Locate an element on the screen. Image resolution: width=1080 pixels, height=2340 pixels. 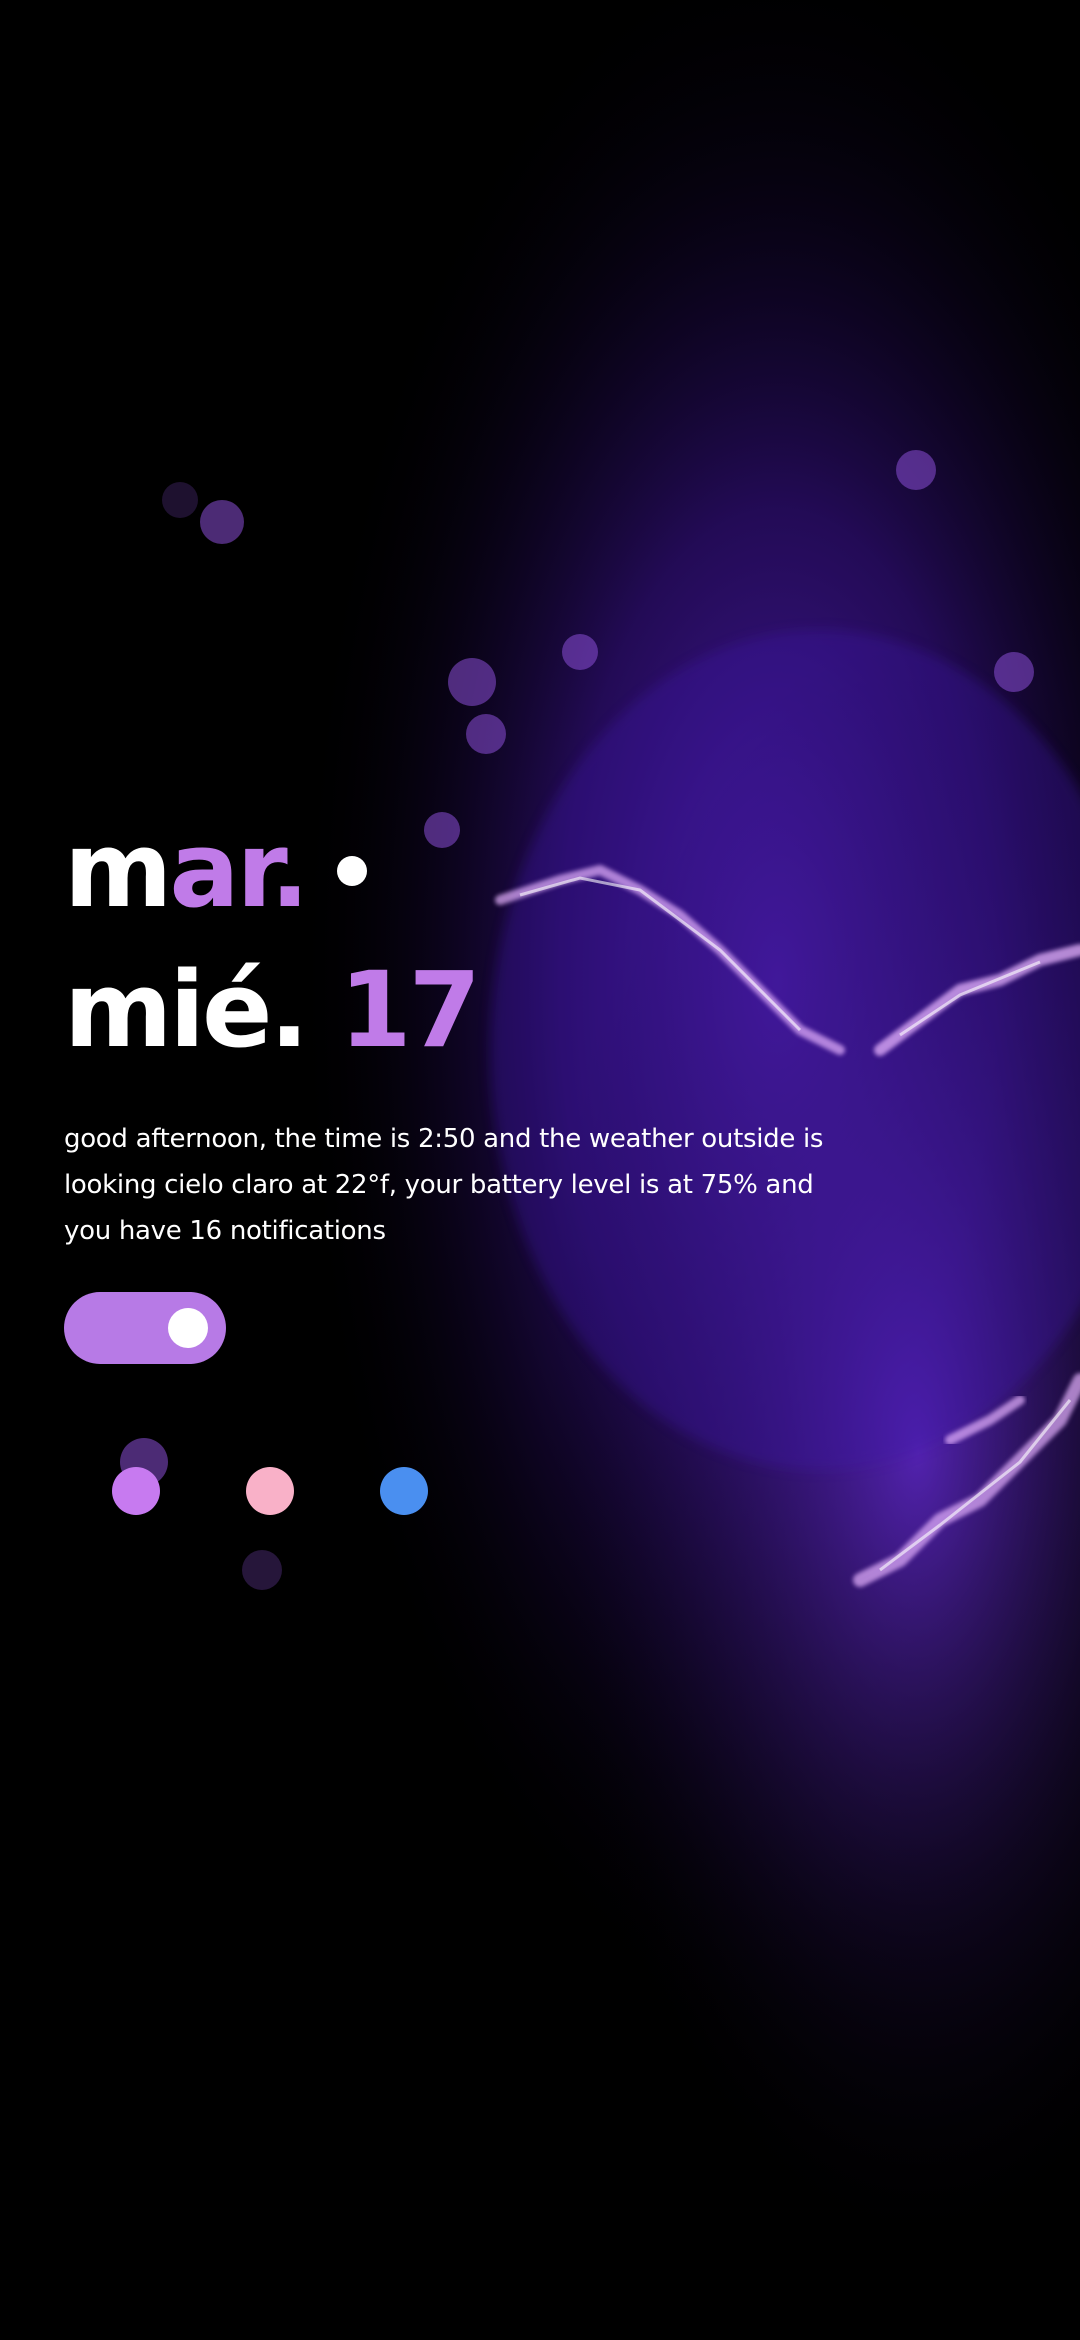
swatch-blue is located at coordinates (404, 1491).